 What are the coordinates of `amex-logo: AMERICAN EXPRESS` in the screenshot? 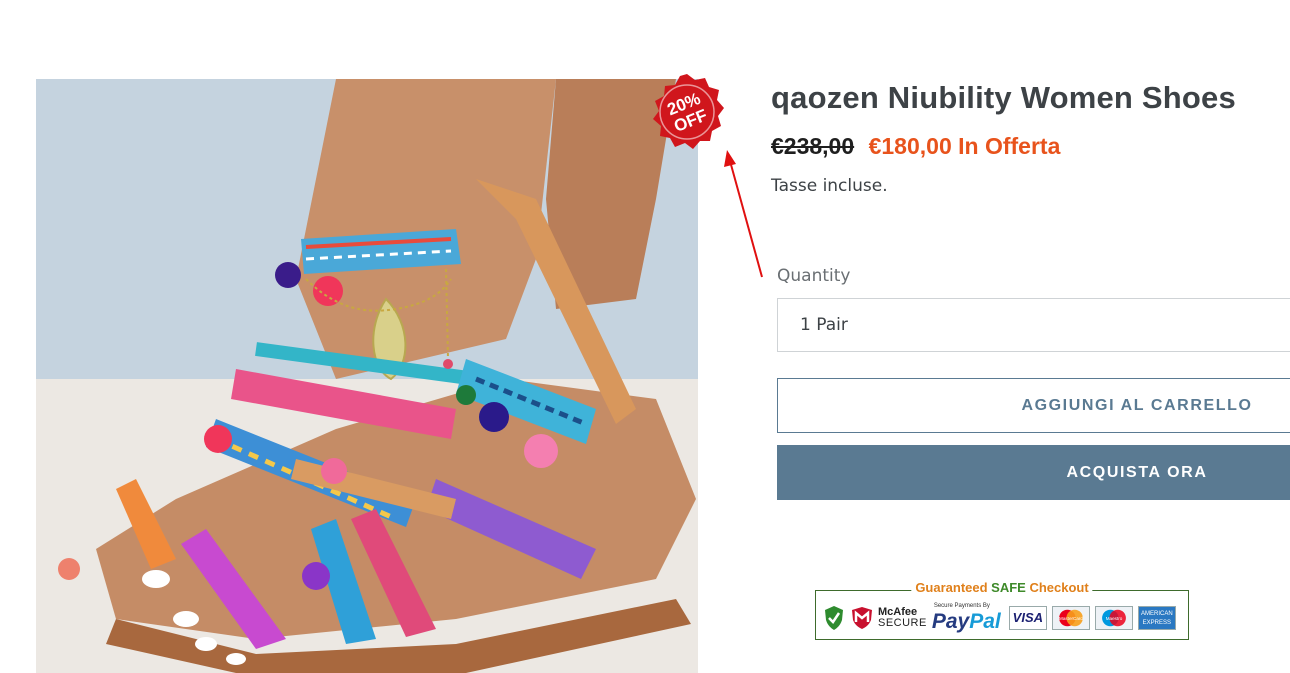 It's located at (1156, 618).